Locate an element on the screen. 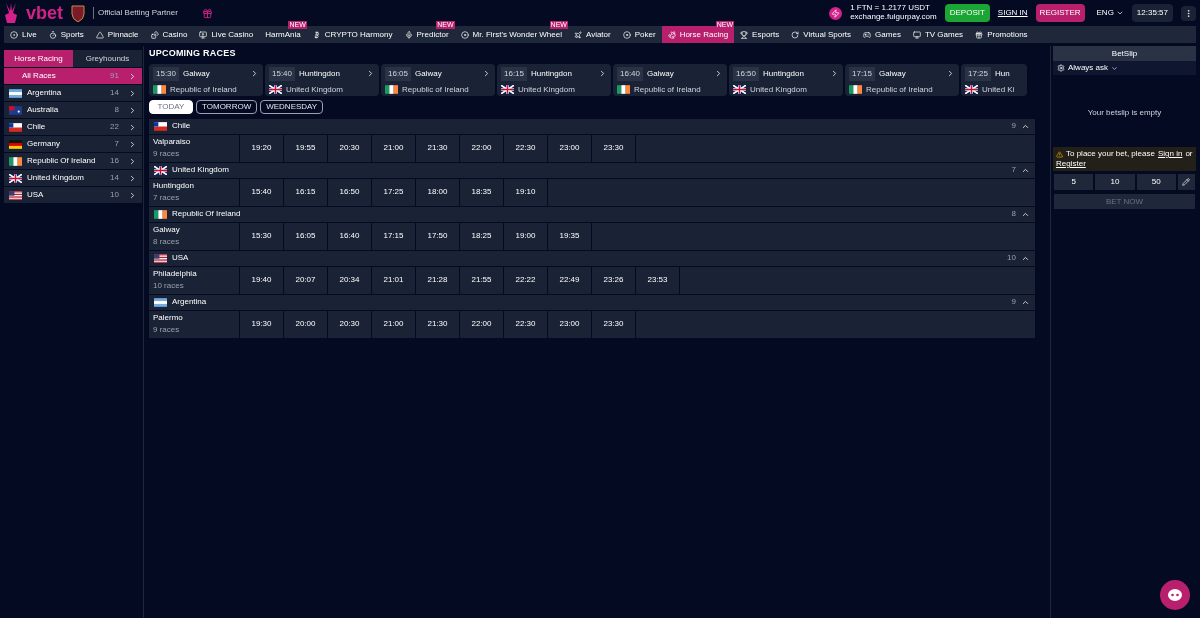 The image size is (1200, 618). country-item: Germany 7 is located at coordinates (73, 144).